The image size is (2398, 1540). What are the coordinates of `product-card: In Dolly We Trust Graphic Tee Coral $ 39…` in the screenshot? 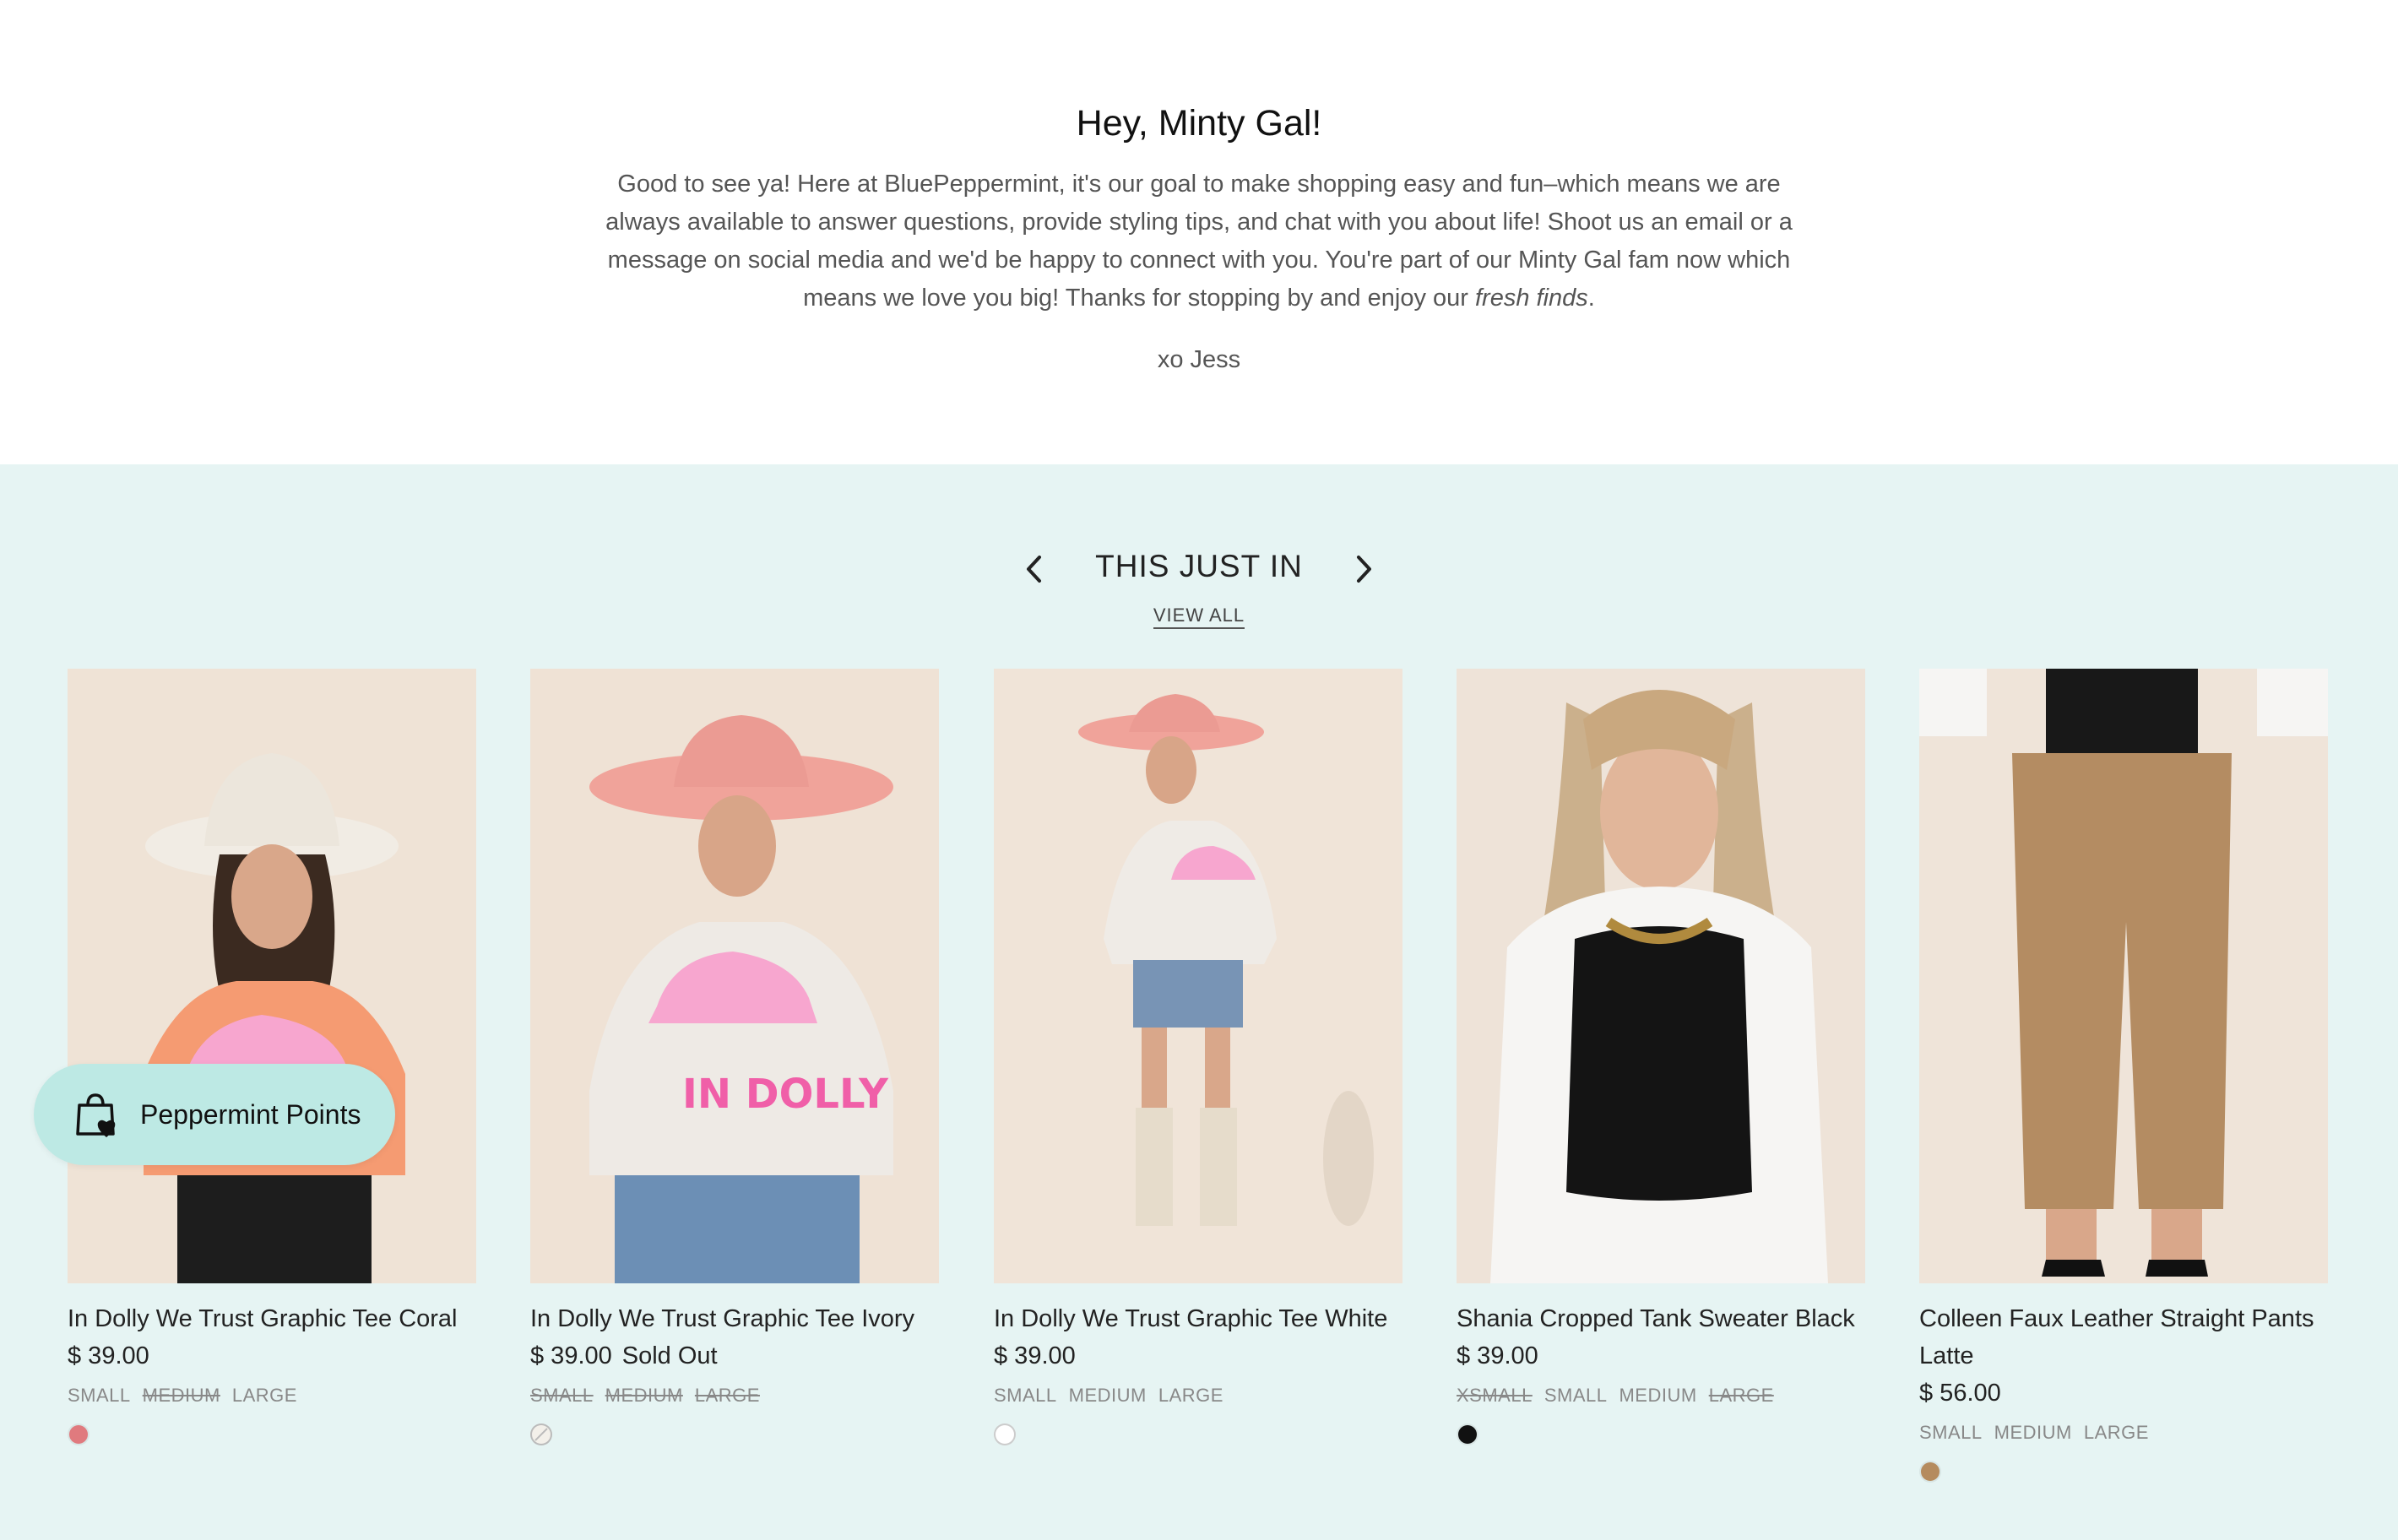 It's located at (272, 1058).